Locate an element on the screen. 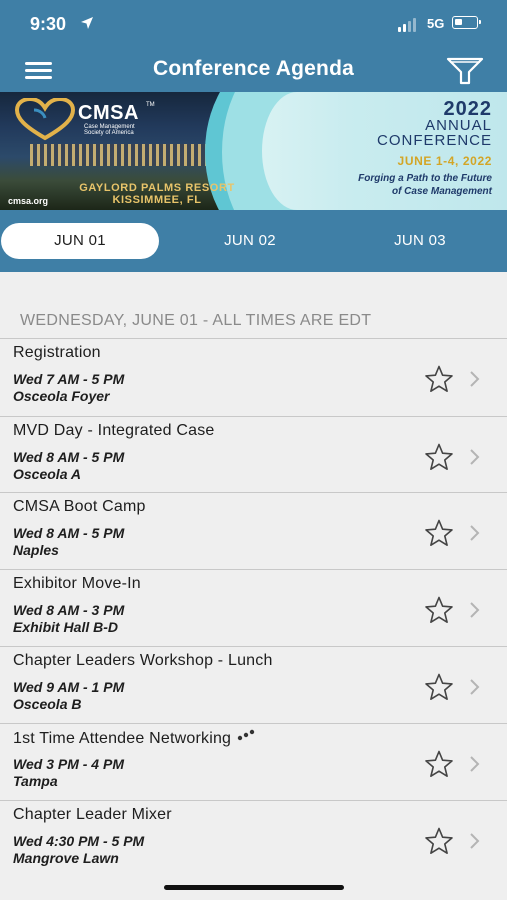  session-time: Wed 3 PM - 4 PM is located at coordinates (68, 764).